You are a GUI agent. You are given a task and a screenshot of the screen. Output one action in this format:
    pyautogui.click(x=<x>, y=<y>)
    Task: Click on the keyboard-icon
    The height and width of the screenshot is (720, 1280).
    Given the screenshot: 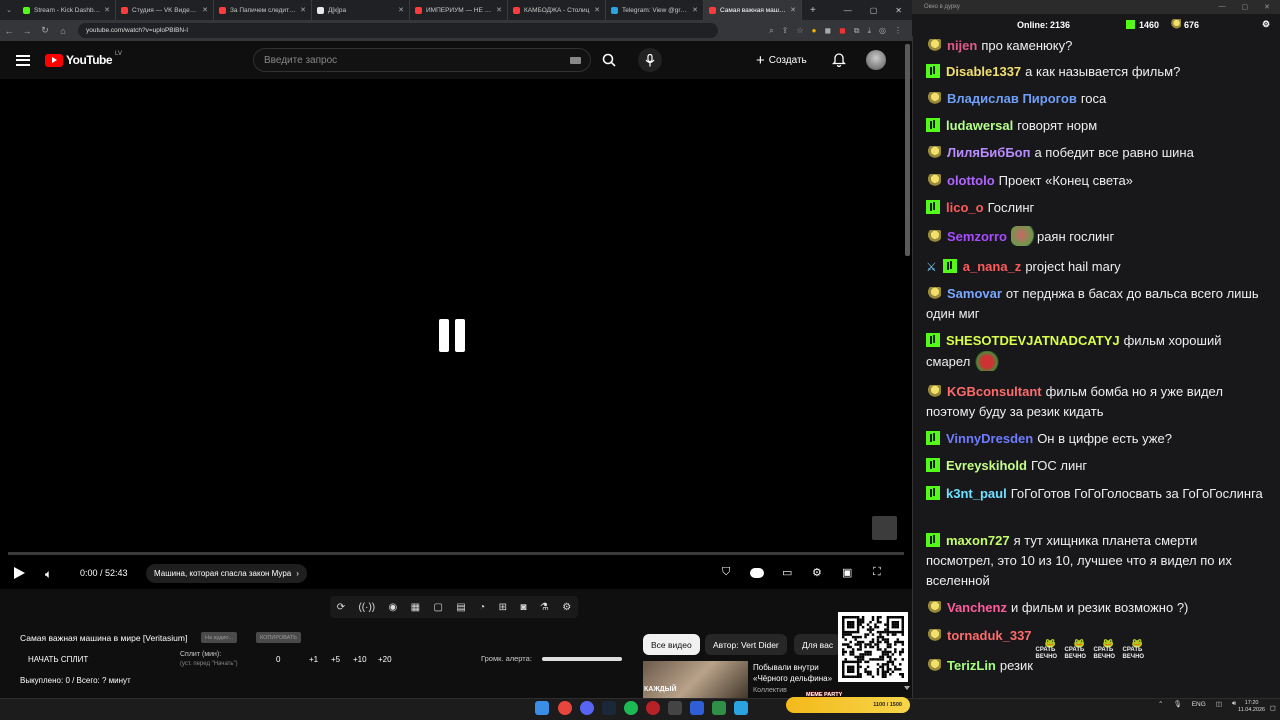 What is the action you would take?
    pyautogui.click(x=575, y=60)
    